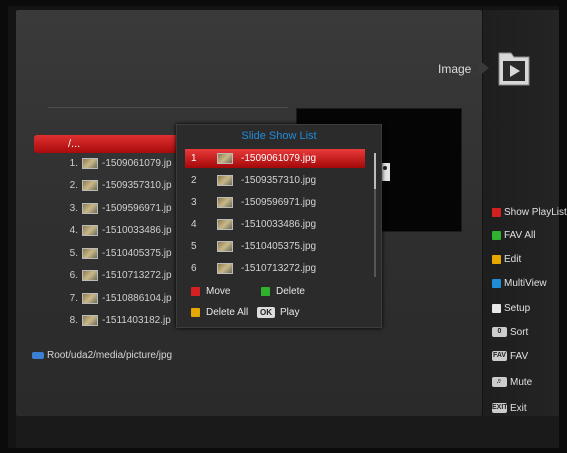  I want to click on legend-edit: Edit, so click(506, 259).